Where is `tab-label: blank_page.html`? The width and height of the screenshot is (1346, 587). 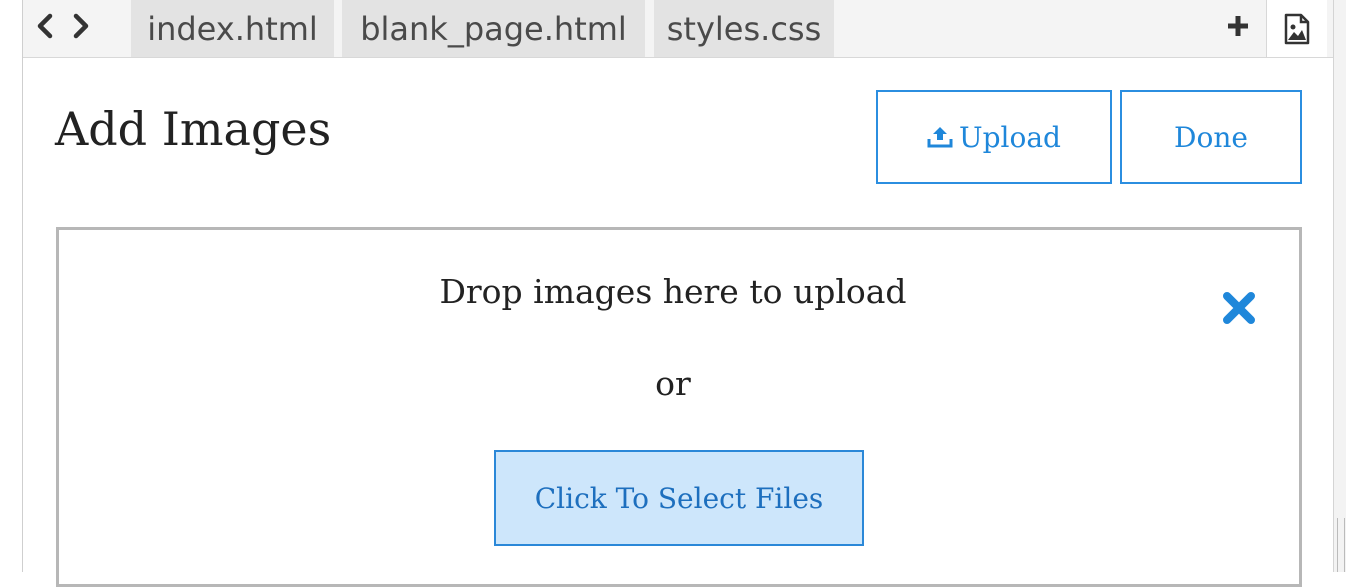
tab-label: blank_page.html is located at coordinates (493, 28).